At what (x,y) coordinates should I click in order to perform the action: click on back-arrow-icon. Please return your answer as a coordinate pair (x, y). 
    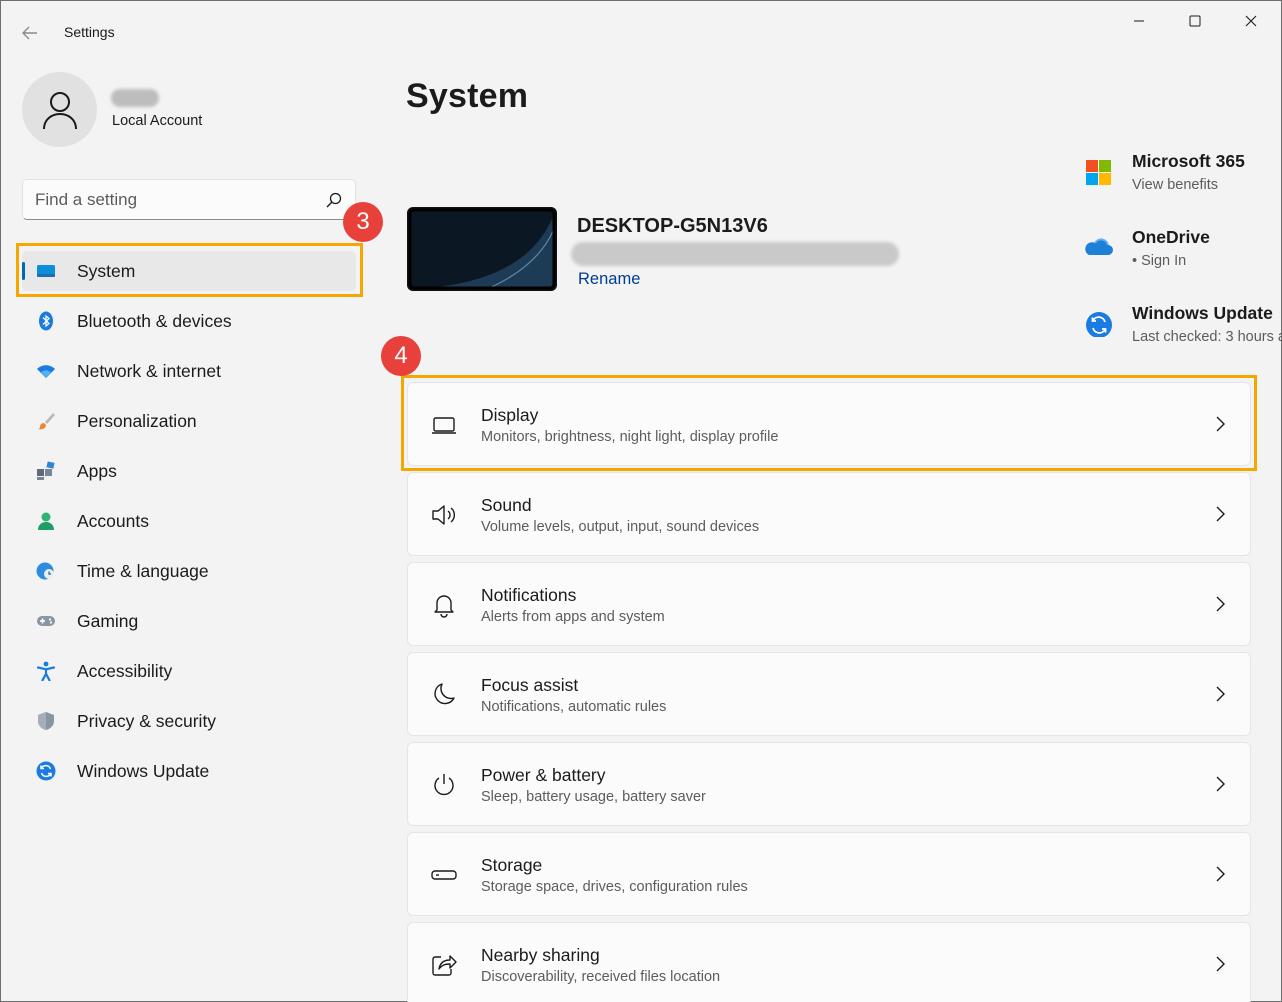
    Looking at the image, I should click on (29, 33).